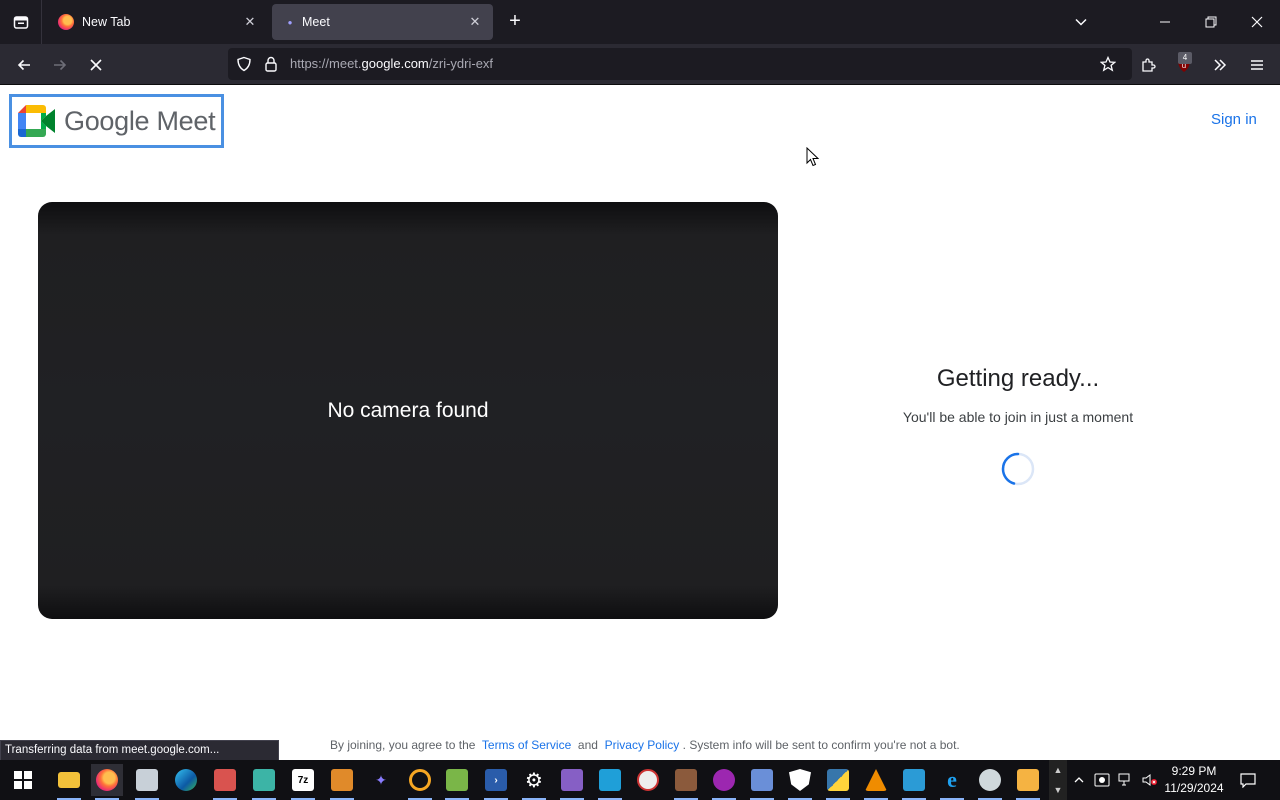  I want to click on chevron-down-icon, so click(1081, 22).